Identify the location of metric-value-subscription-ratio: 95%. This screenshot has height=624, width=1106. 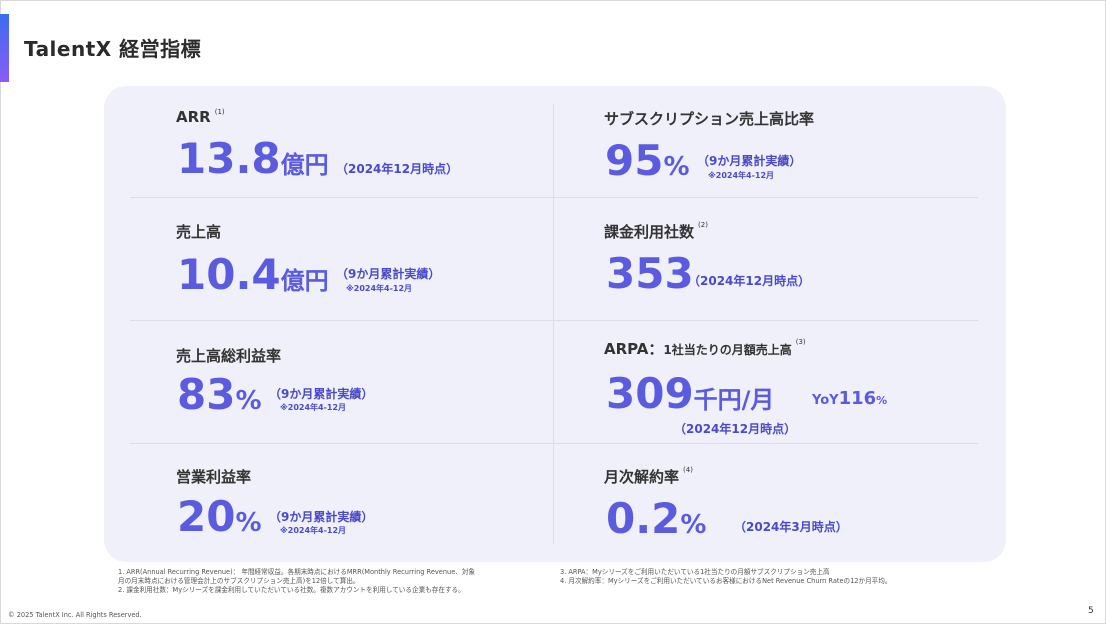
(647, 160).